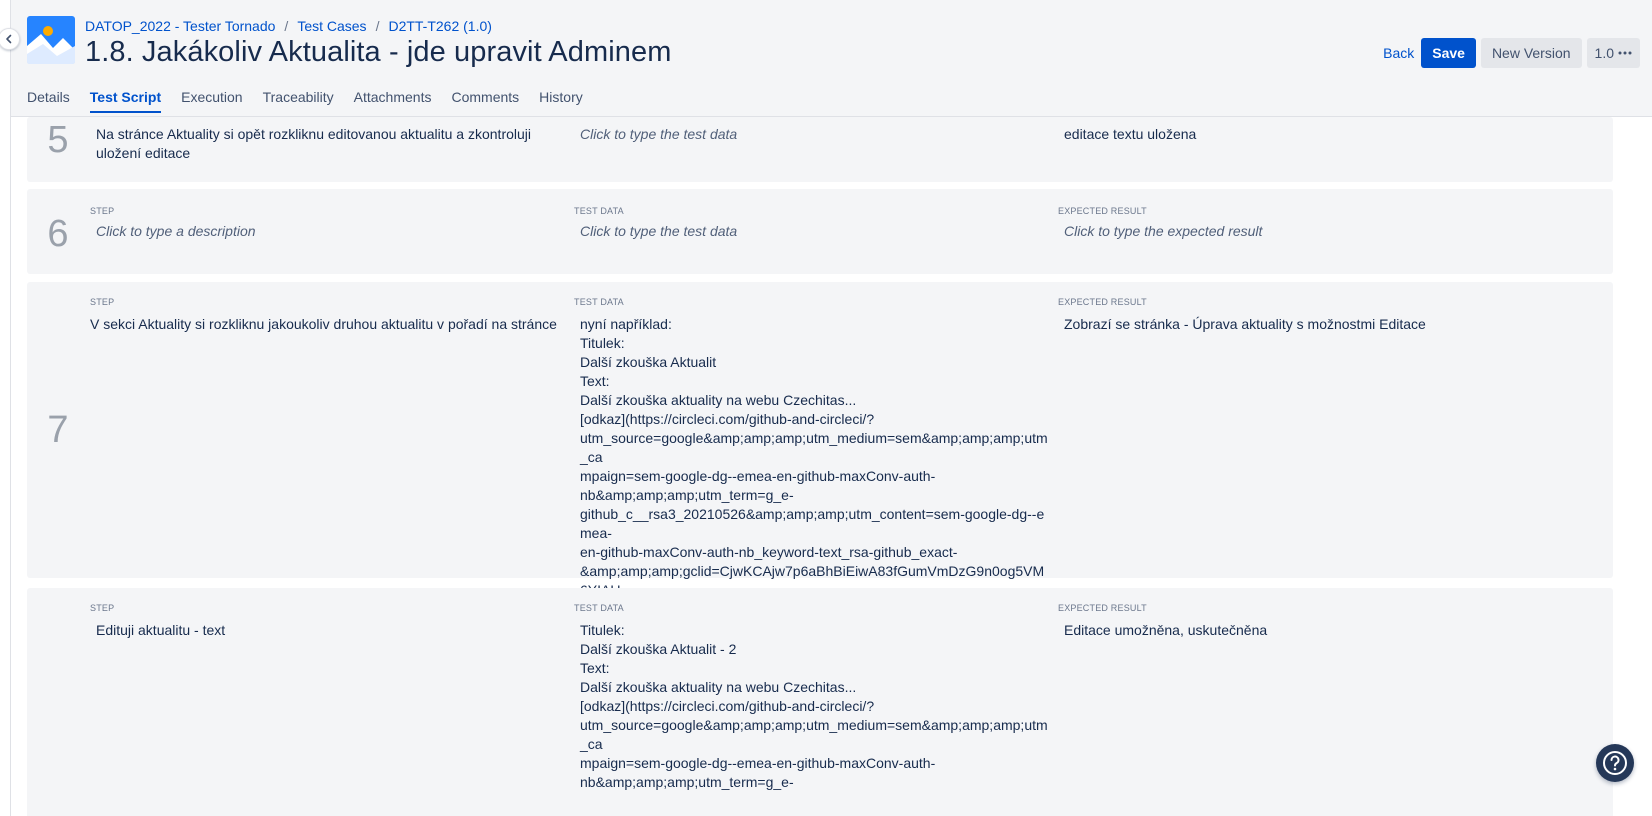  I want to click on step-expected-result: Editace umožněna, uskutečněna, so click(1304, 630).